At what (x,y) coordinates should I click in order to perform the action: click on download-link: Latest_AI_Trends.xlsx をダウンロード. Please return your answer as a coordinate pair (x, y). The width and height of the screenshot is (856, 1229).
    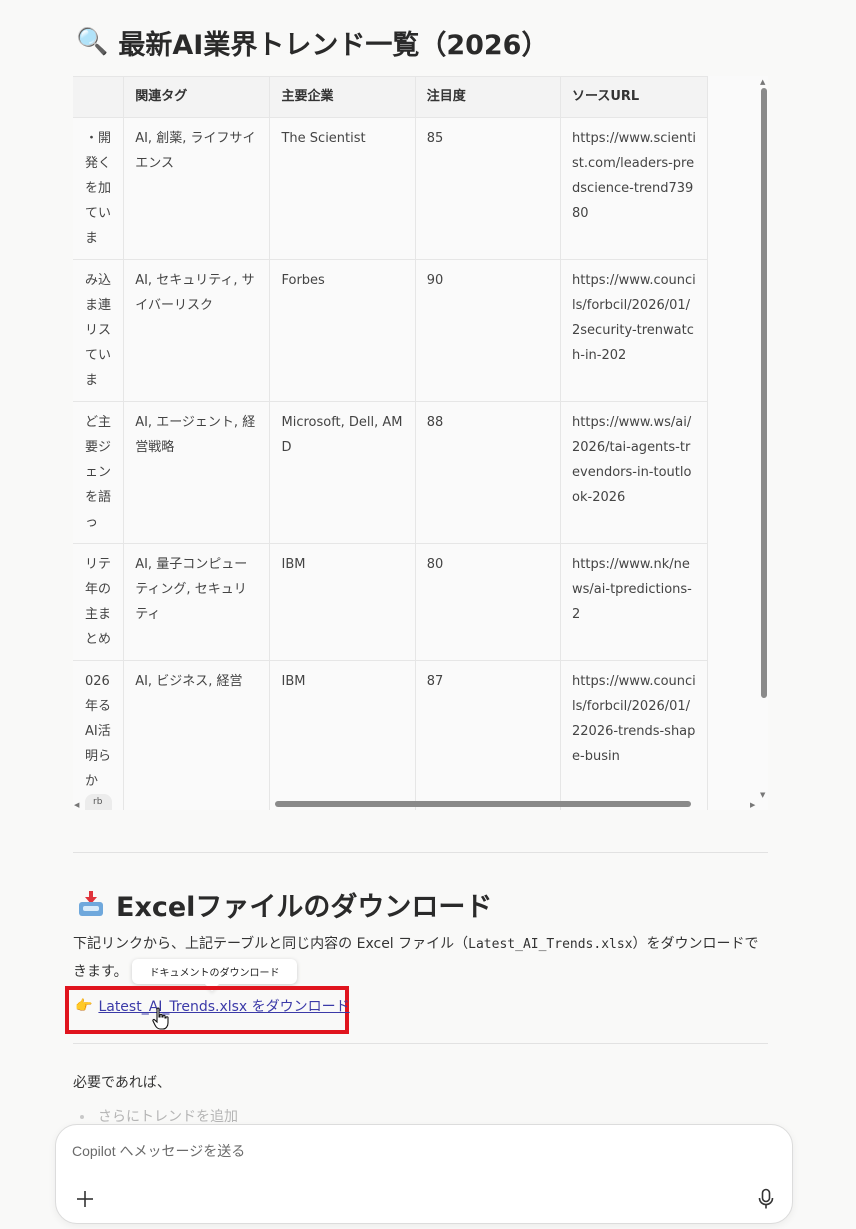
    Looking at the image, I should click on (223, 1006).